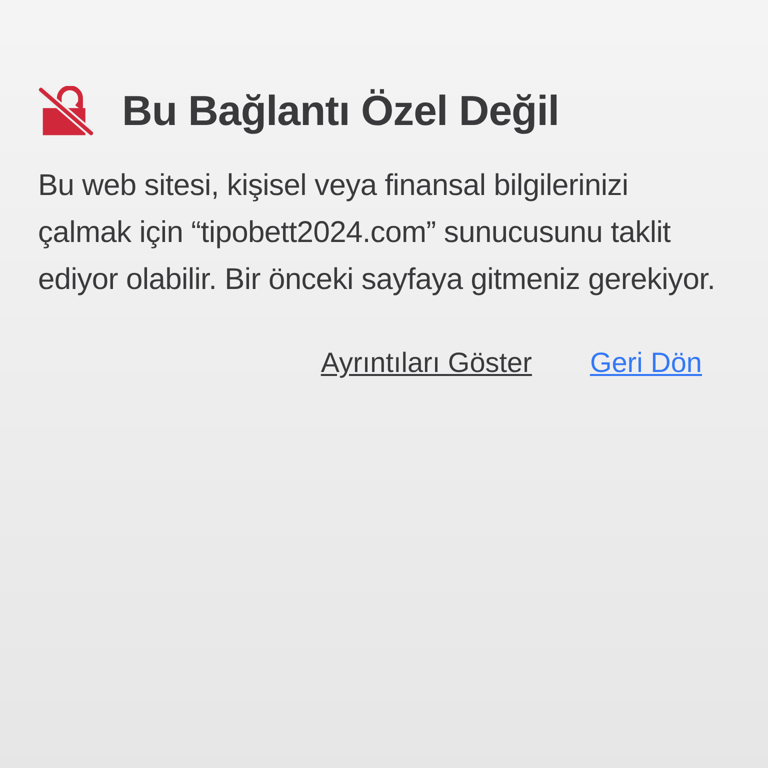  What do you see at coordinates (426, 363) in the screenshot?
I see `details-link: Ayrıntıları Göster` at bounding box center [426, 363].